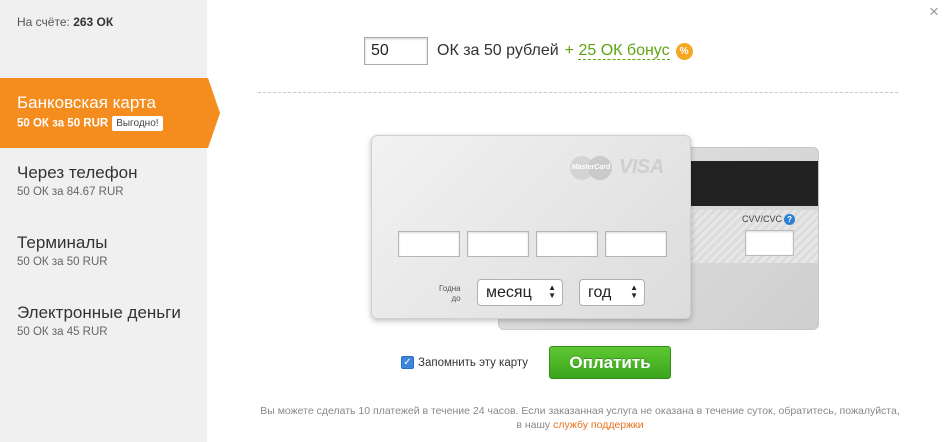  Describe the element at coordinates (934, 11) in the screenshot. I see `close-icon: ×` at that location.